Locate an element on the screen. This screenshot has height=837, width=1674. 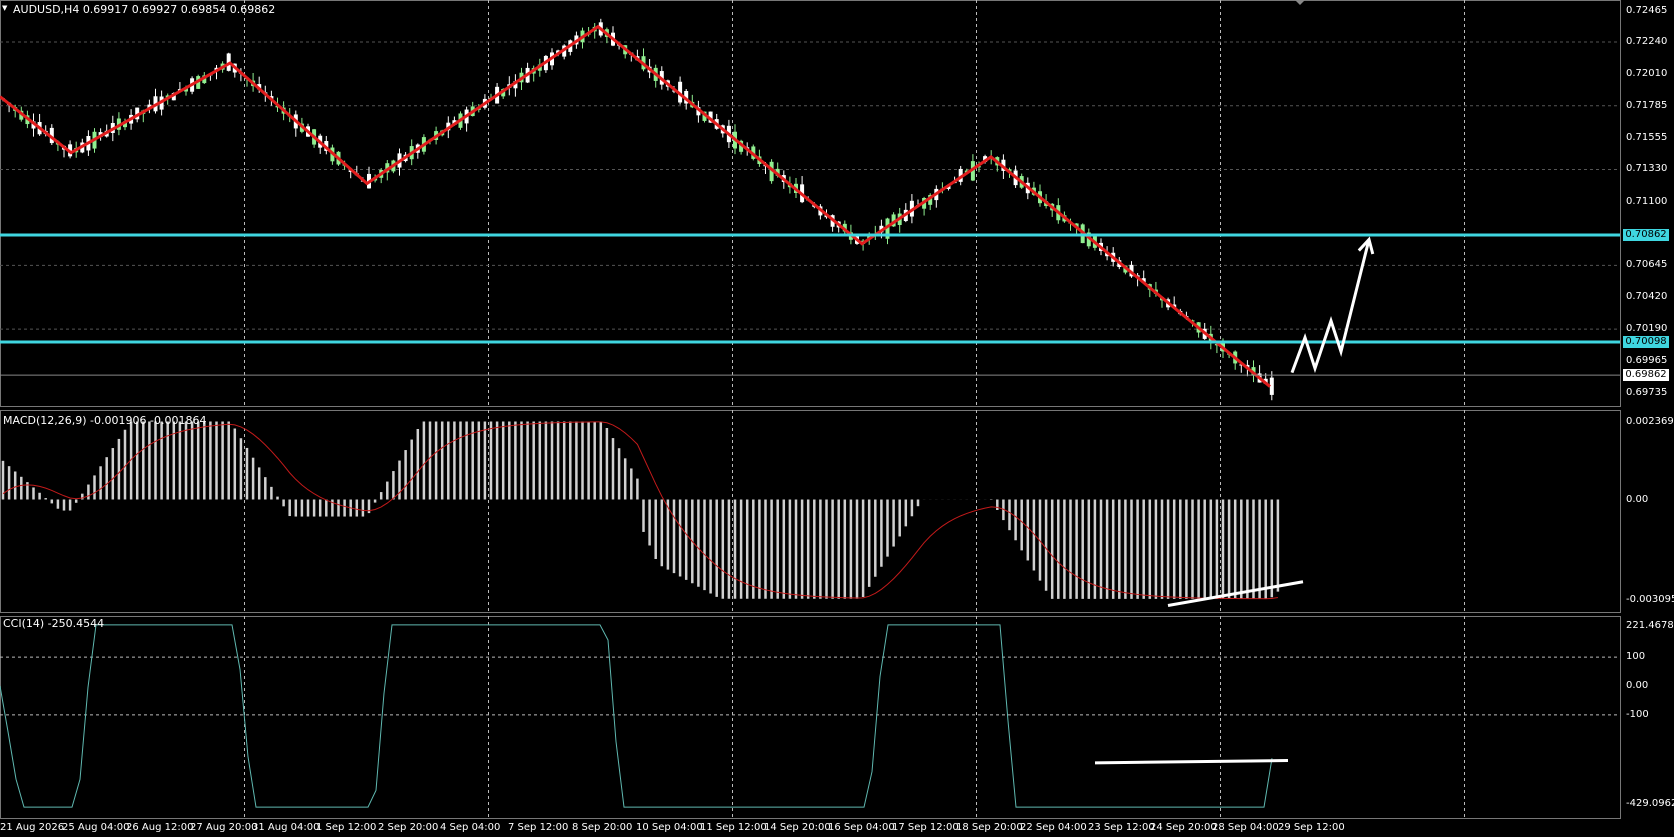
macd-axis-label: -0.003095 is located at coordinates (1650, 599).